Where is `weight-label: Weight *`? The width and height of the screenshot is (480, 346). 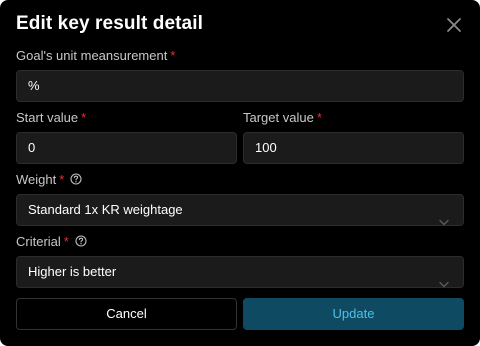 weight-label: Weight * is located at coordinates (49, 180).